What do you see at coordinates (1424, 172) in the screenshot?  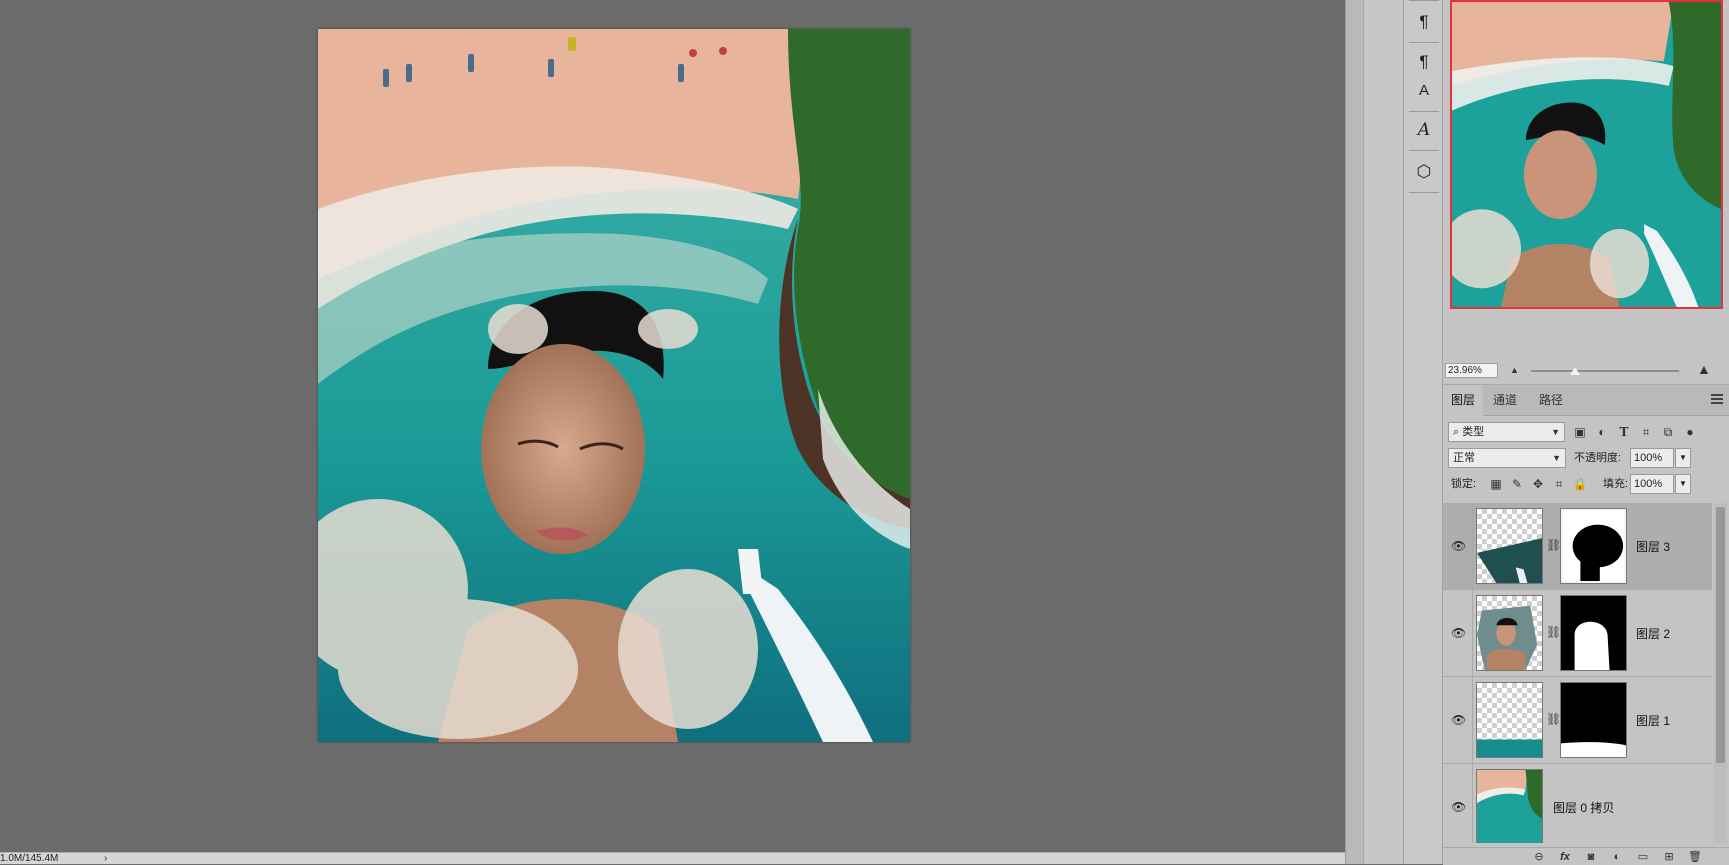 I see `3d-cube-icon: ⬡` at bounding box center [1424, 172].